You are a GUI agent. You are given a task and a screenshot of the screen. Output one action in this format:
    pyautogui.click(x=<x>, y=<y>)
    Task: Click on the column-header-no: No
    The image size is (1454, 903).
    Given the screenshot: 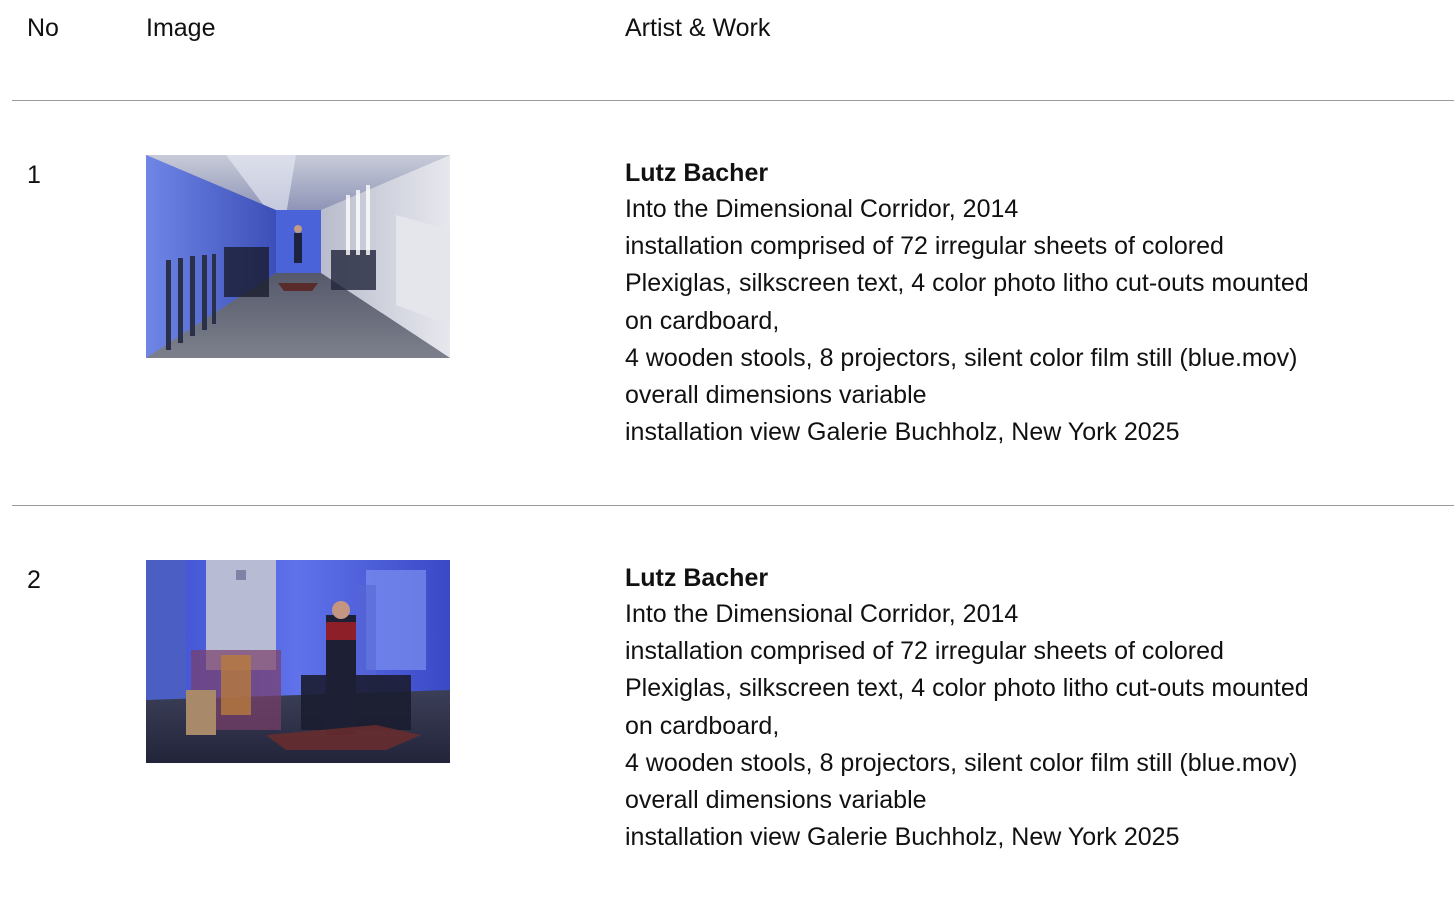 What is the action you would take?
    pyautogui.click(x=43, y=28)
    